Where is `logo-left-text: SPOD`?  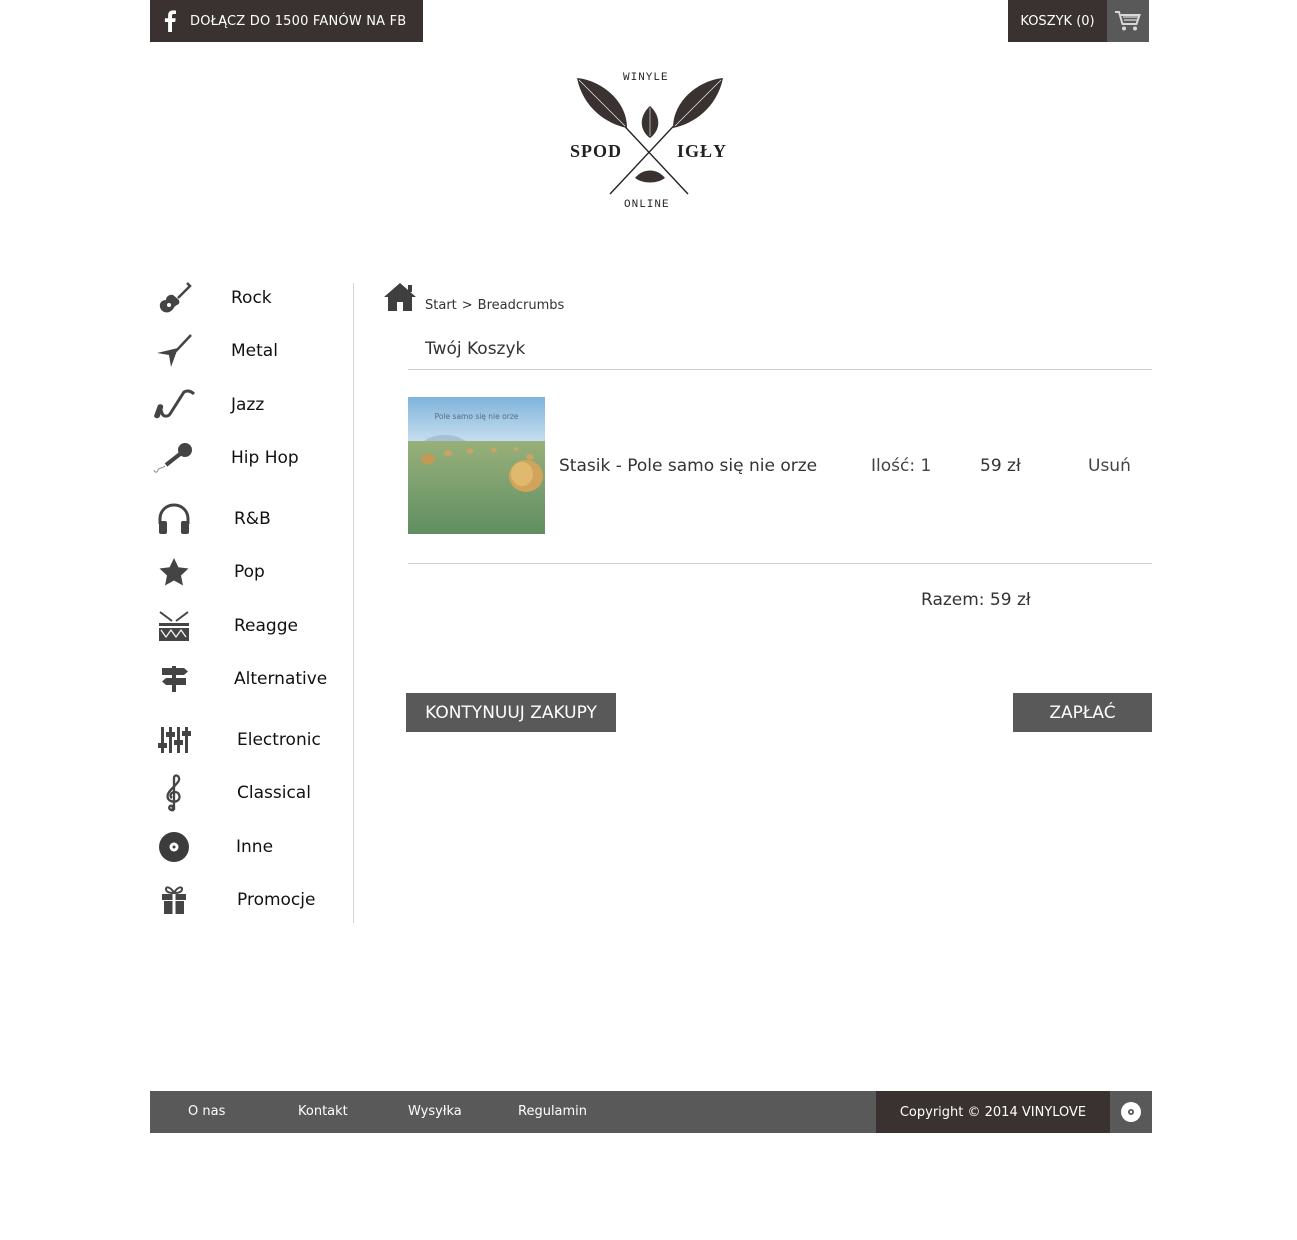
logo-left-text: SPOD is located at coordinates (596, 151).